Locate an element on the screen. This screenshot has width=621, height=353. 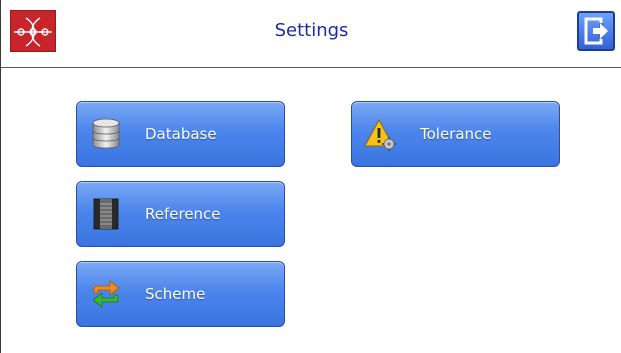
database-button: Database is located at coordinates (180, 134).